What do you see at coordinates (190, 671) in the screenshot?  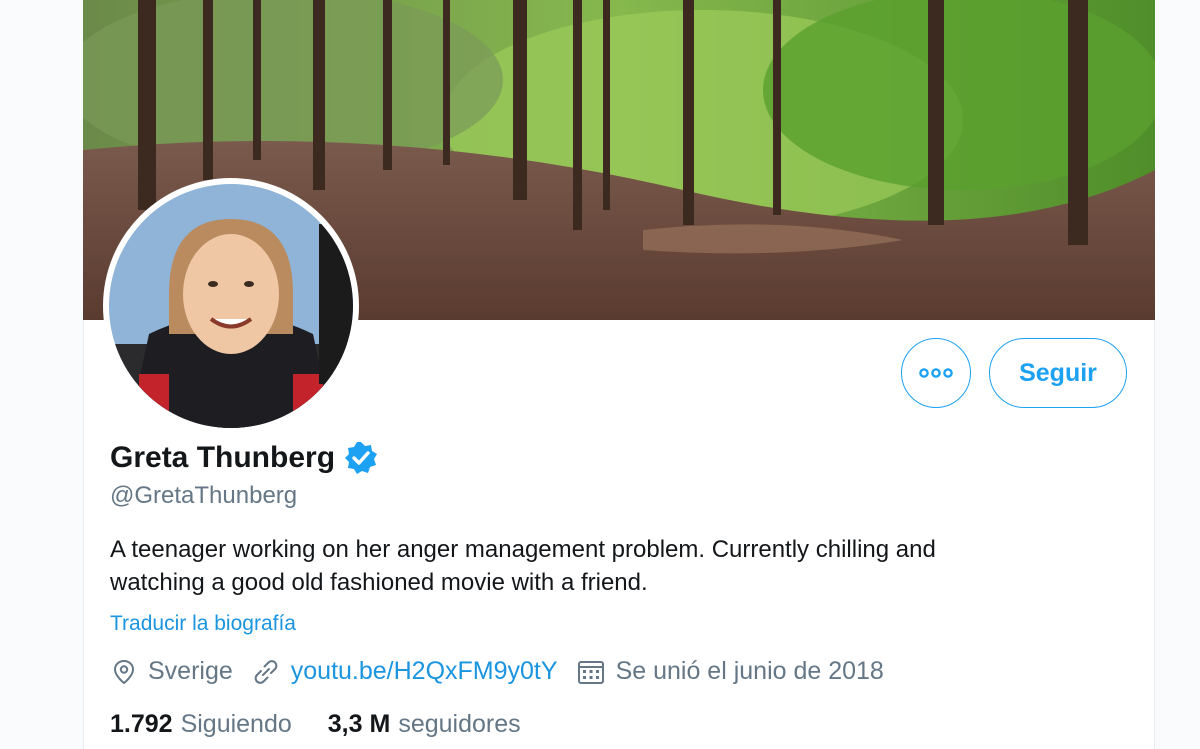 I see `location-text: Sverige` at bounding box center [190, 671].